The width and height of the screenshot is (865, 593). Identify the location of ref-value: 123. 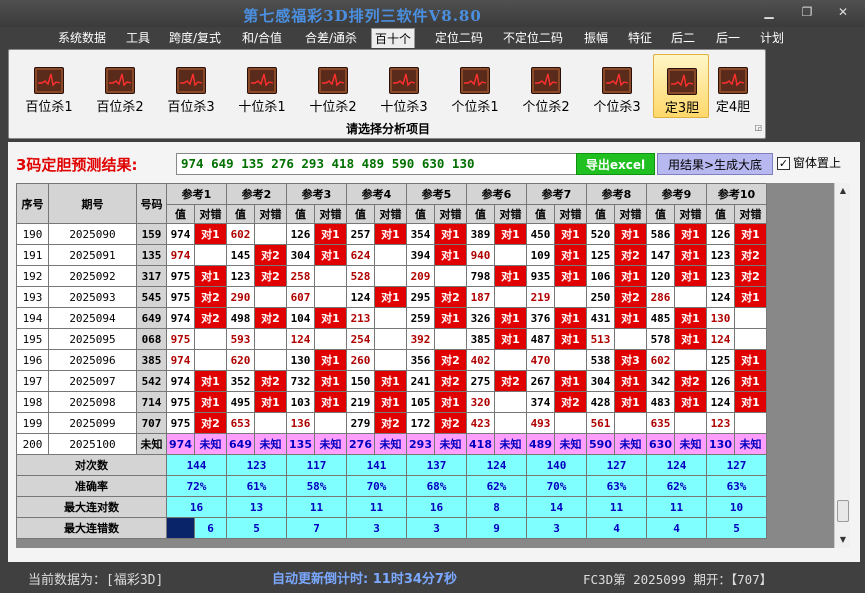
(720, 423).